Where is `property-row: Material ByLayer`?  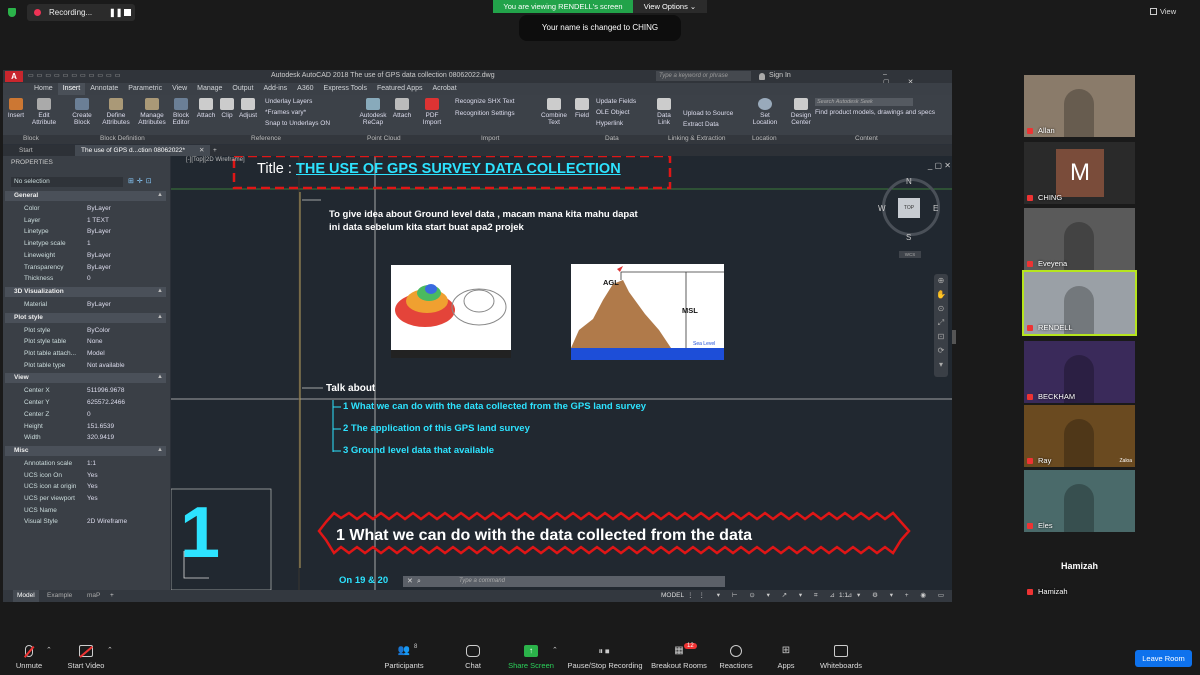 property-row: Material ByLayer is located at coordinates (84, 304).